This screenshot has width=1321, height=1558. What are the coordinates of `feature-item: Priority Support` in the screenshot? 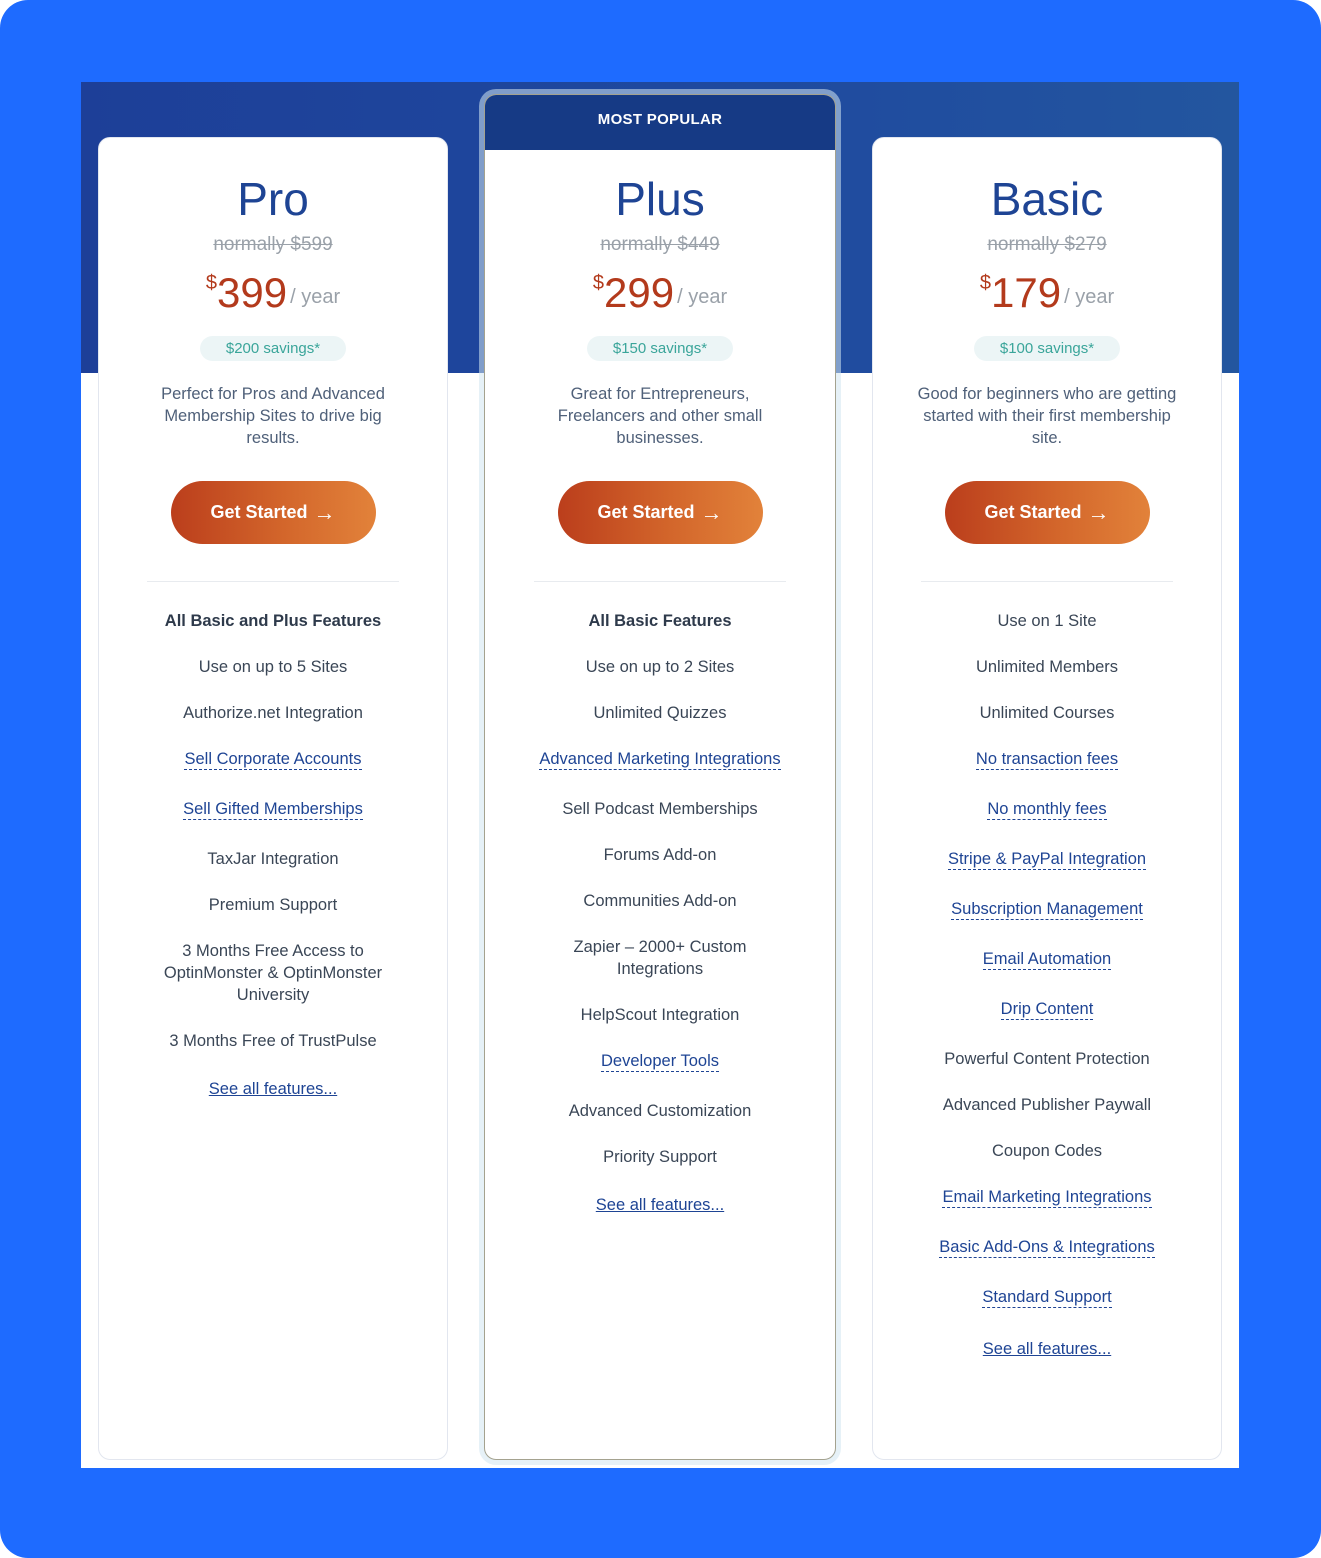 It's located at (660, 1157).